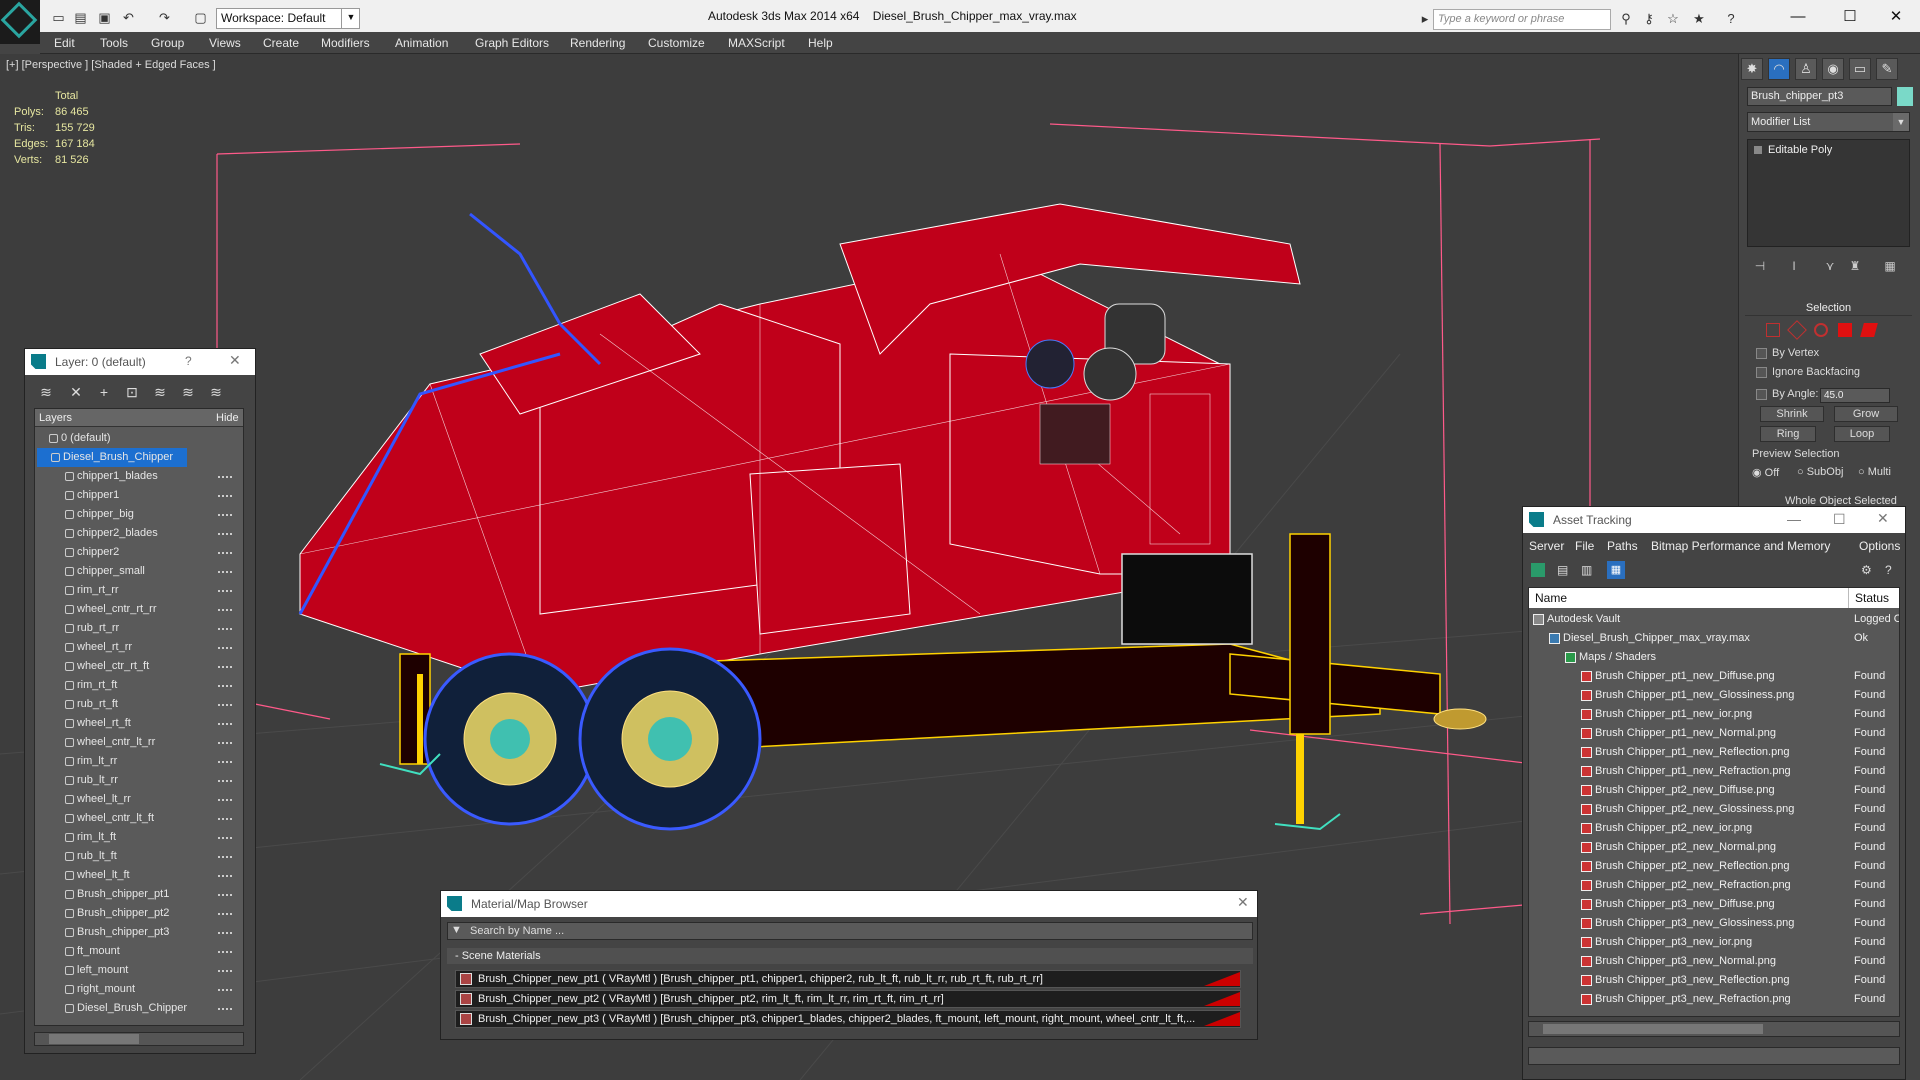 This screenshot has width=1920, height=1080. What do you see at coordinates (1905, 96) in the screenshot?
I see `object-color-swatch` at bounding box center [1905, 96].